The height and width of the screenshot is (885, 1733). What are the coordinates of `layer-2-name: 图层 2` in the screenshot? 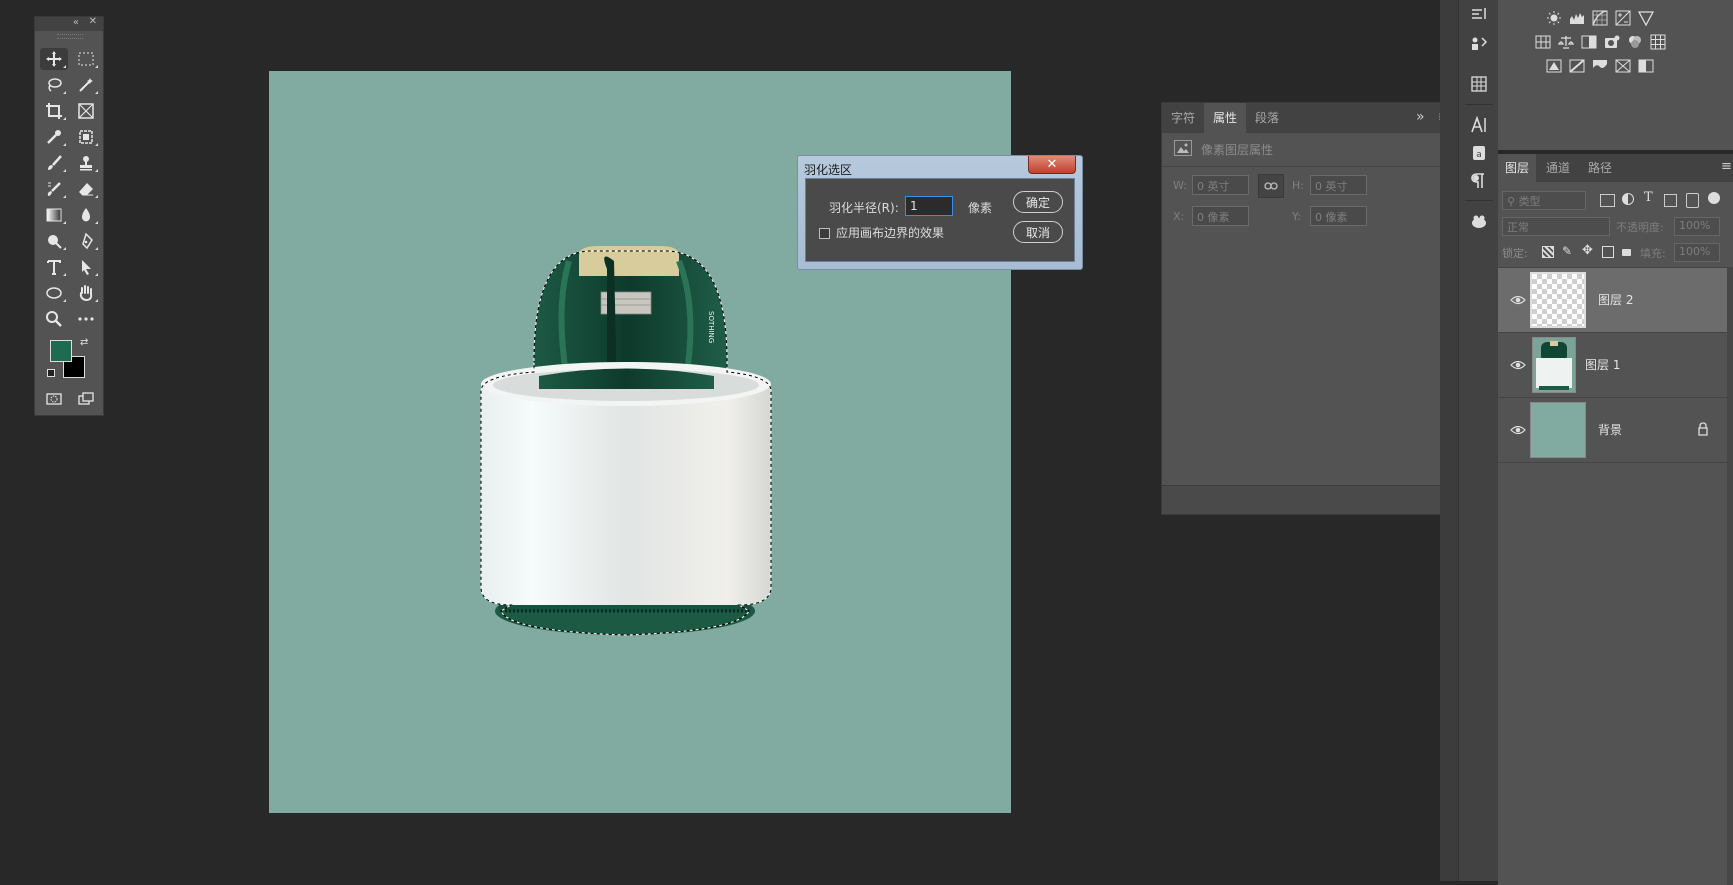 It's located at (1615, 299).